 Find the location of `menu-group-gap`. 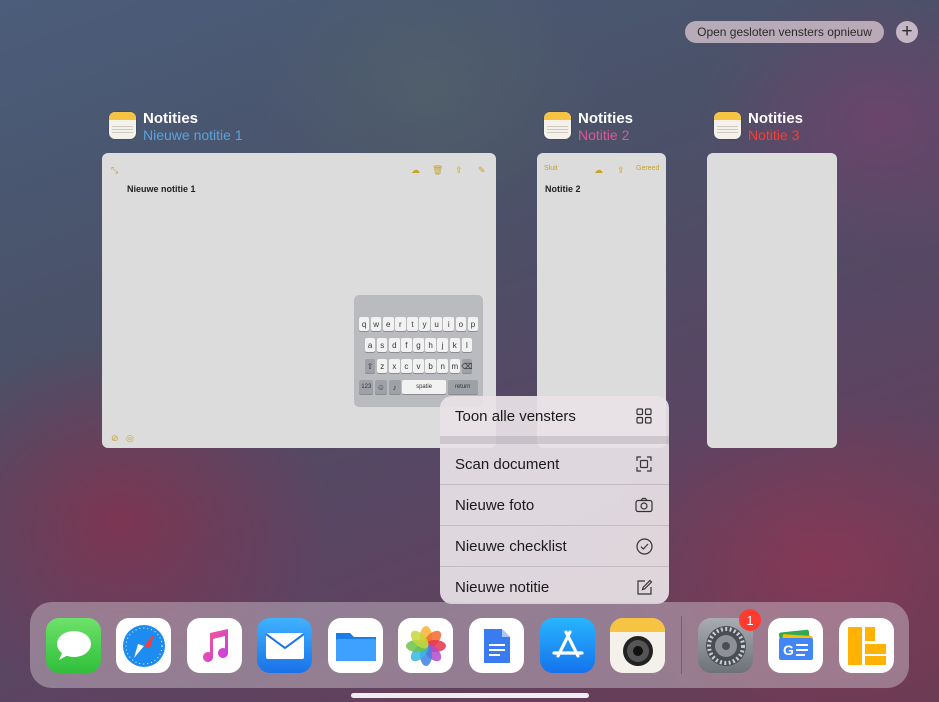

menu-group-gap is located at coordinates (554, 440).